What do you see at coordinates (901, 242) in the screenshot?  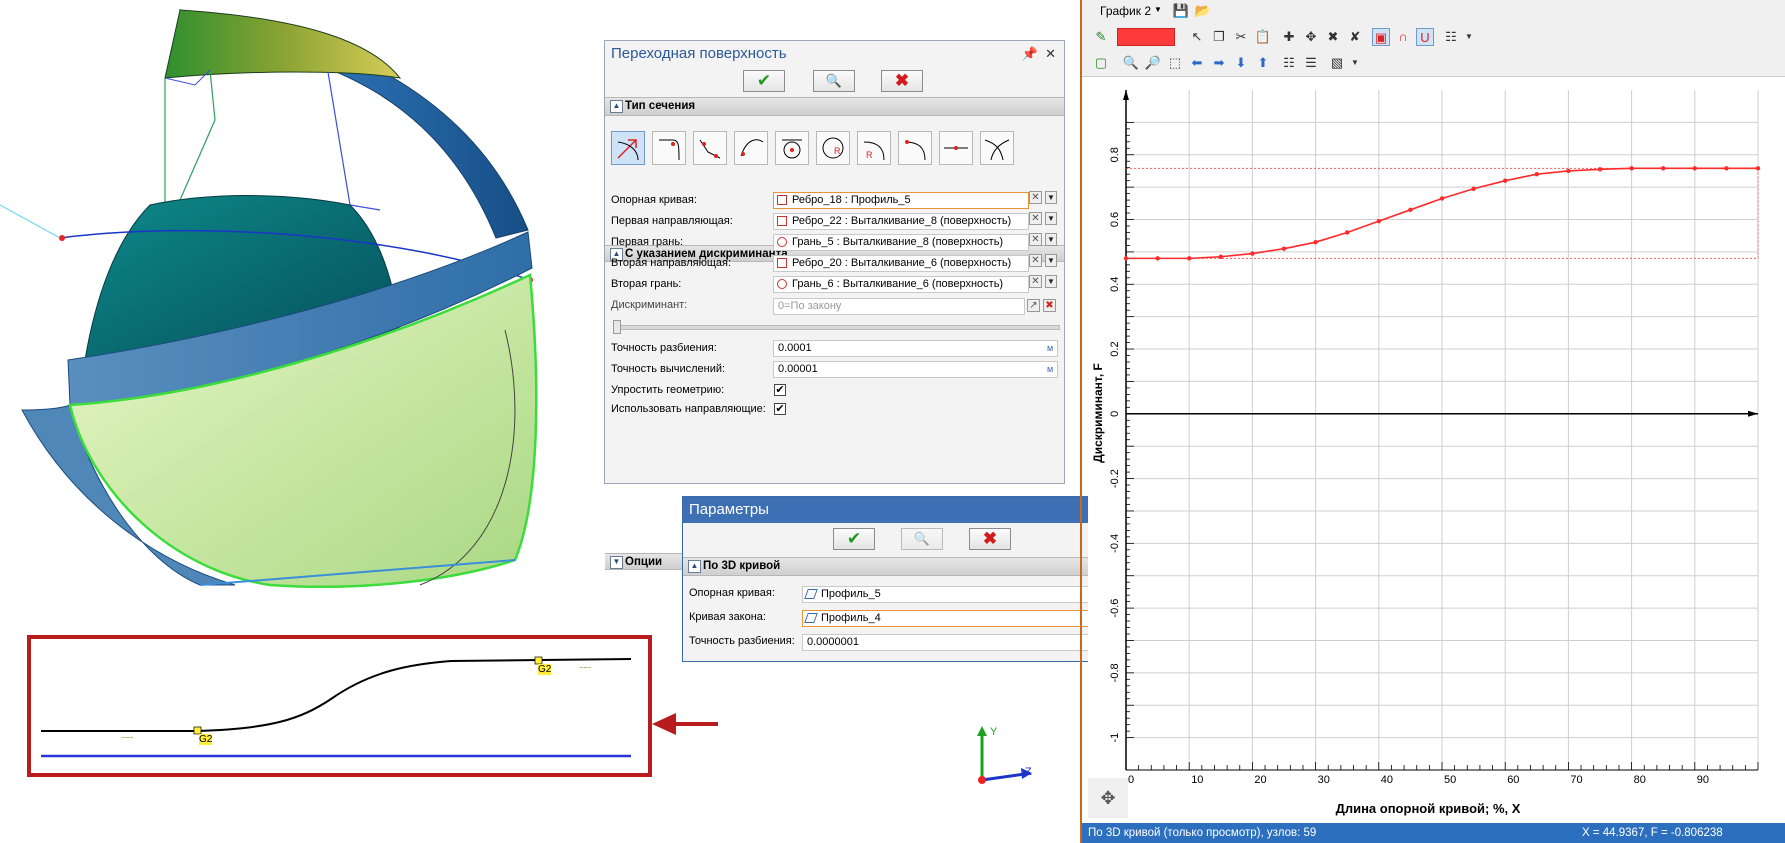 I see `first-face-field: Грань_5 : Выталкивание_8 (поверхность)` at bounding box center [901, 242].